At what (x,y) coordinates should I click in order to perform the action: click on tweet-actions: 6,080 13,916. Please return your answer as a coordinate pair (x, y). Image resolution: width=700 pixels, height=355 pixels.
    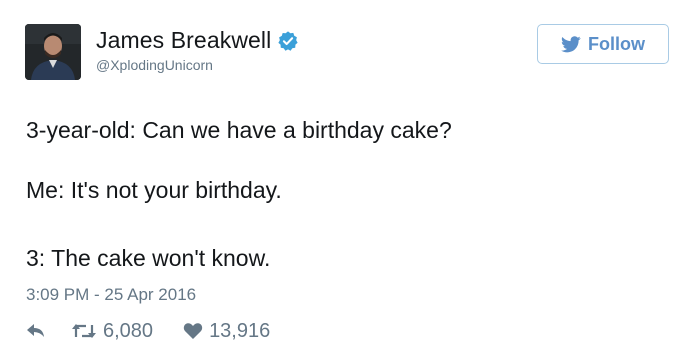
    Looking at the image, I should click on (148, 331).